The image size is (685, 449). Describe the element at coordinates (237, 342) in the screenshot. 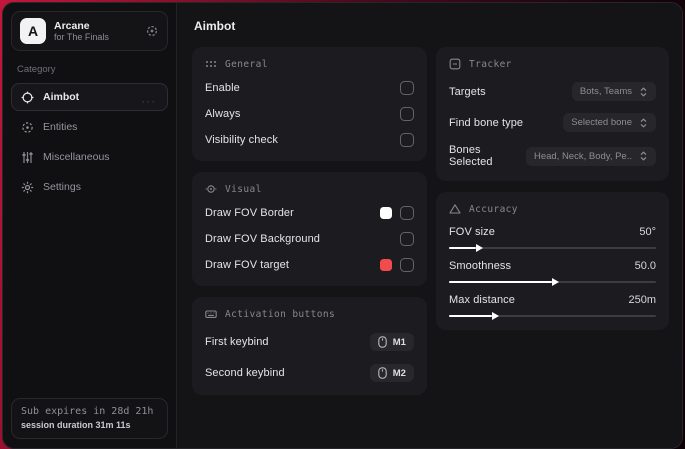

I see `setting-label: First keybind` at that location.